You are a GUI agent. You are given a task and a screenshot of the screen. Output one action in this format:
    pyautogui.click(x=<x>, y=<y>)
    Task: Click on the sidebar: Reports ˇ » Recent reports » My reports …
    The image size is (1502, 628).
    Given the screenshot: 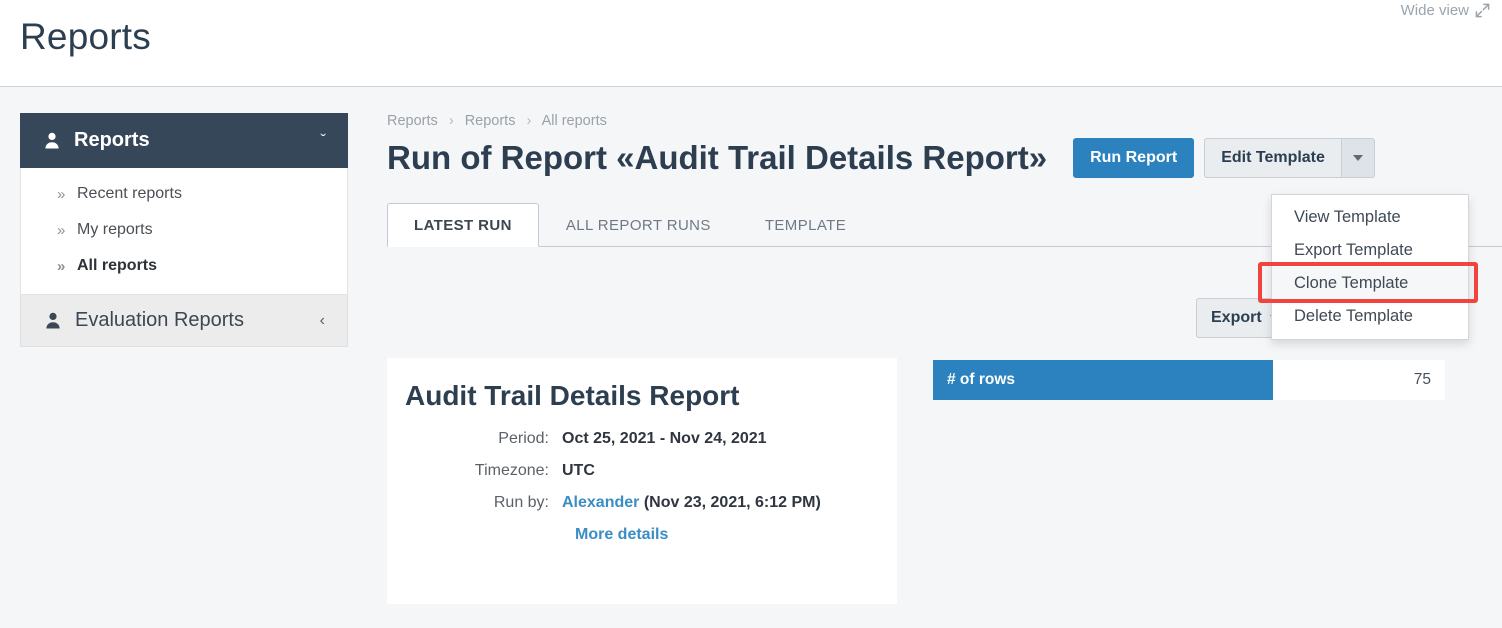 What is the action you would take?
    pyautogui.click(x=184, y=230)
    